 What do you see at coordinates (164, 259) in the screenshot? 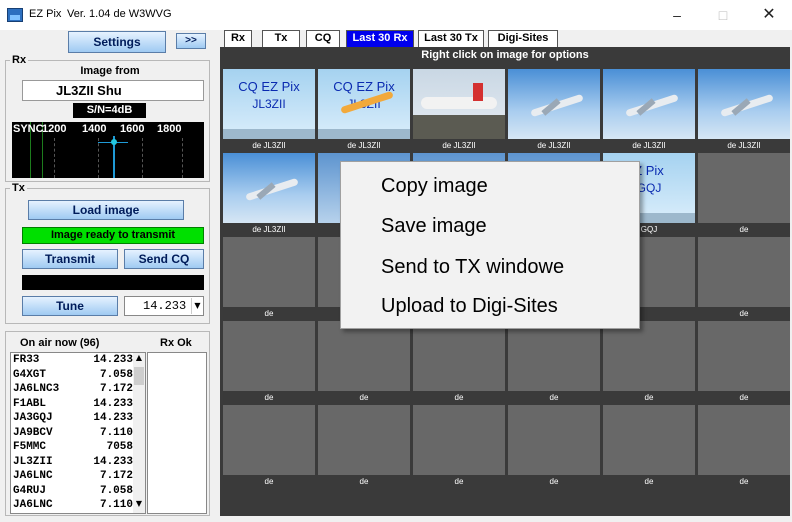
I see `send-cq-button: Send CQ` at bounding box center [164, 259].